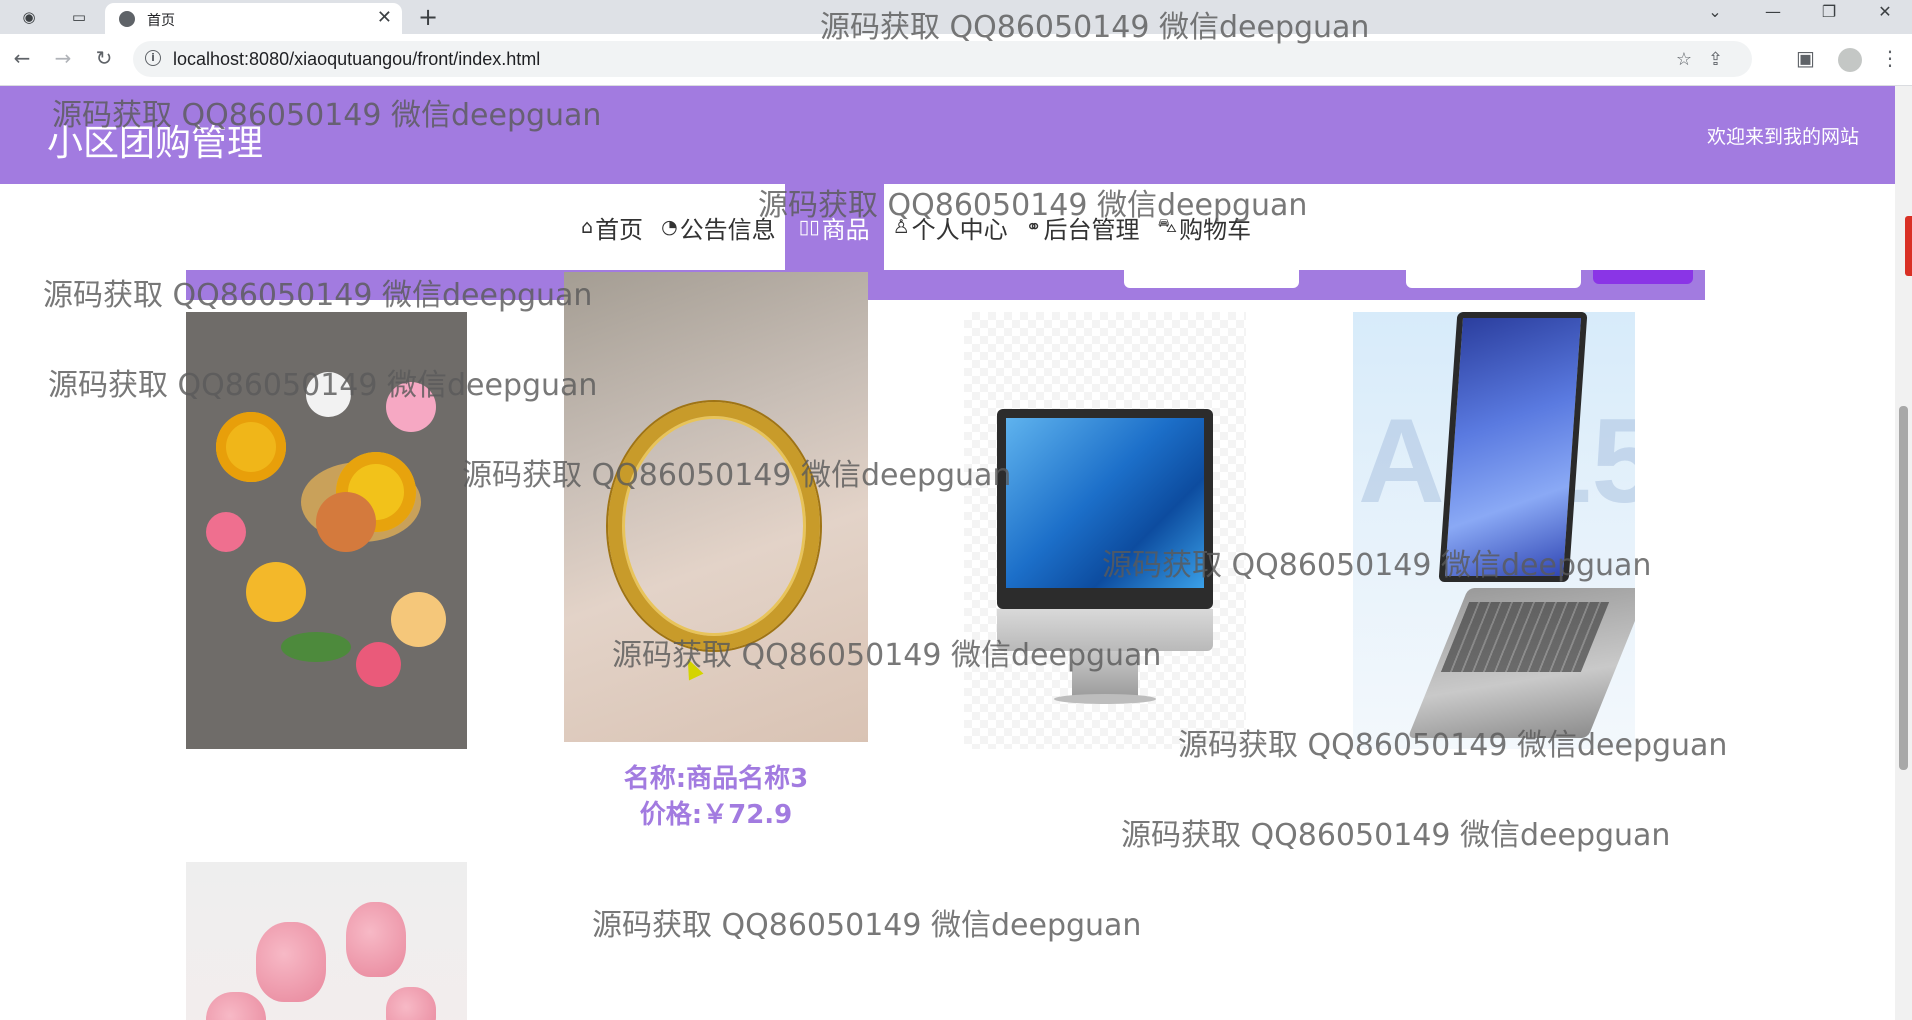 This screenshot has width=1912, height=1020. What do you see at coordinates (253, 18) in the screenshot?
I see `browser-tab-home: 首页 ✕` at bounding box center [253, 18].